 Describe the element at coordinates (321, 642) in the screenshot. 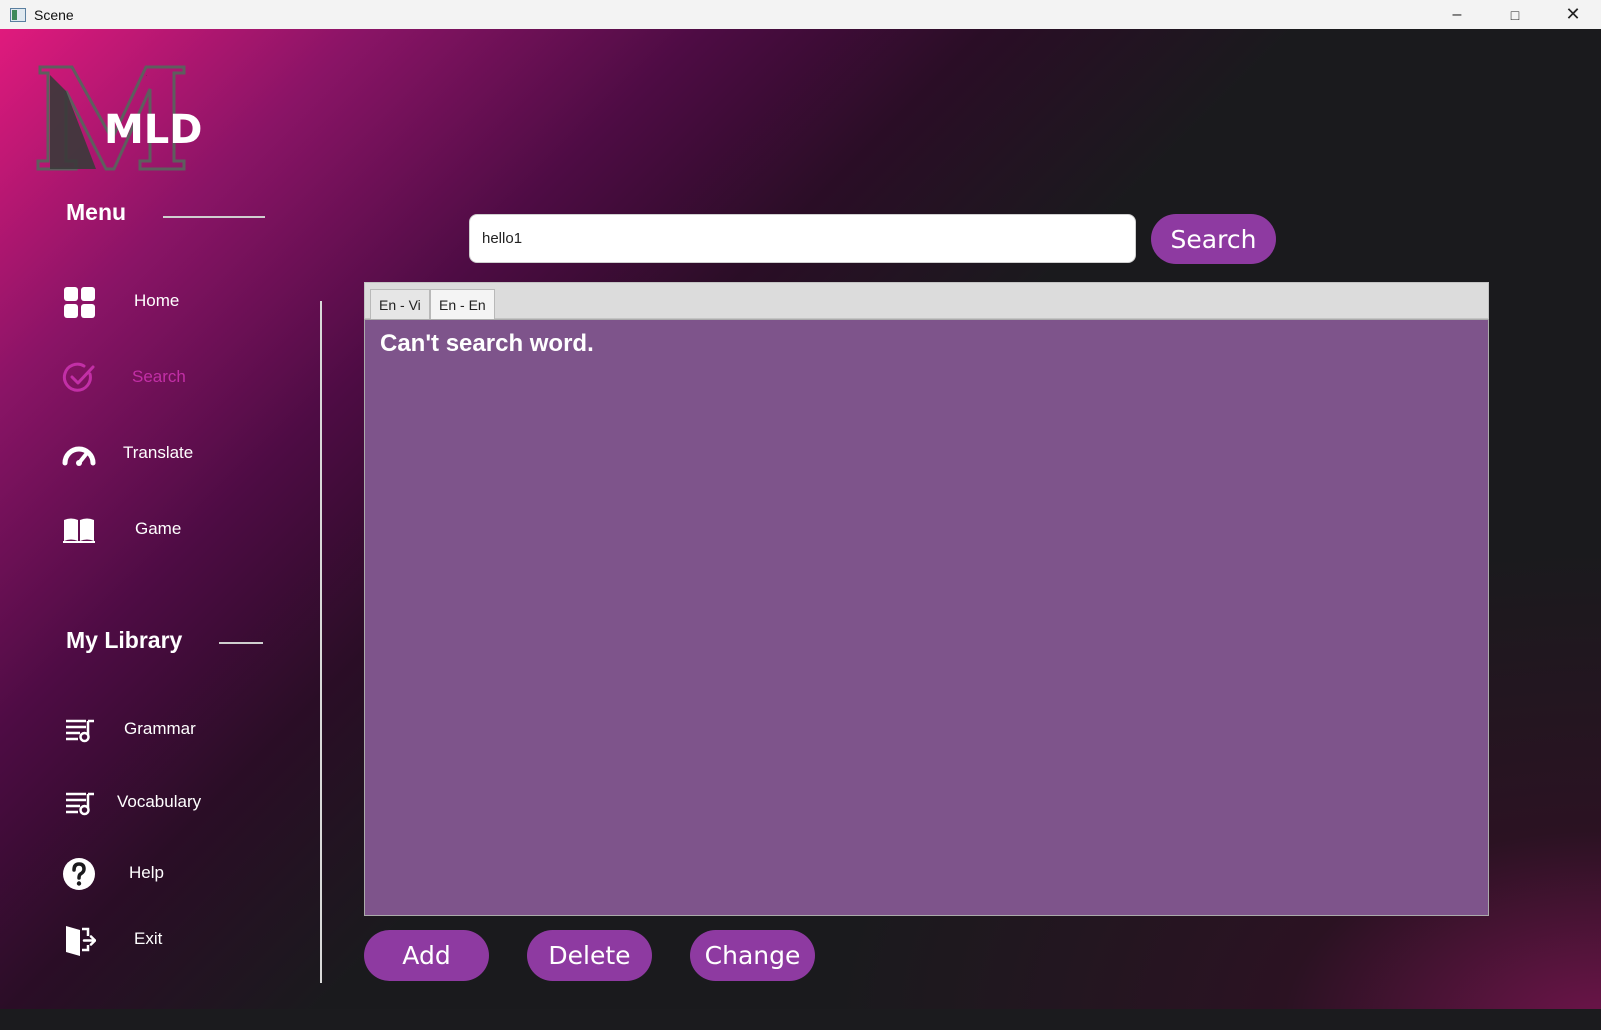

I see `sidebar-separator` at that location.